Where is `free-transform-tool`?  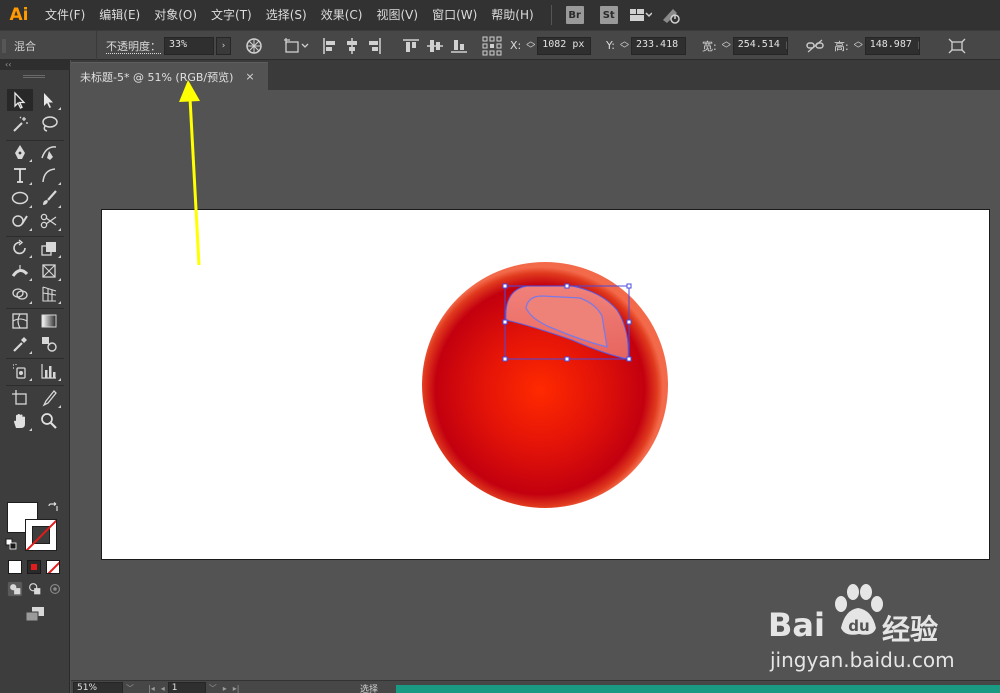 free-transform-tool is located at coordinates (49, 271).